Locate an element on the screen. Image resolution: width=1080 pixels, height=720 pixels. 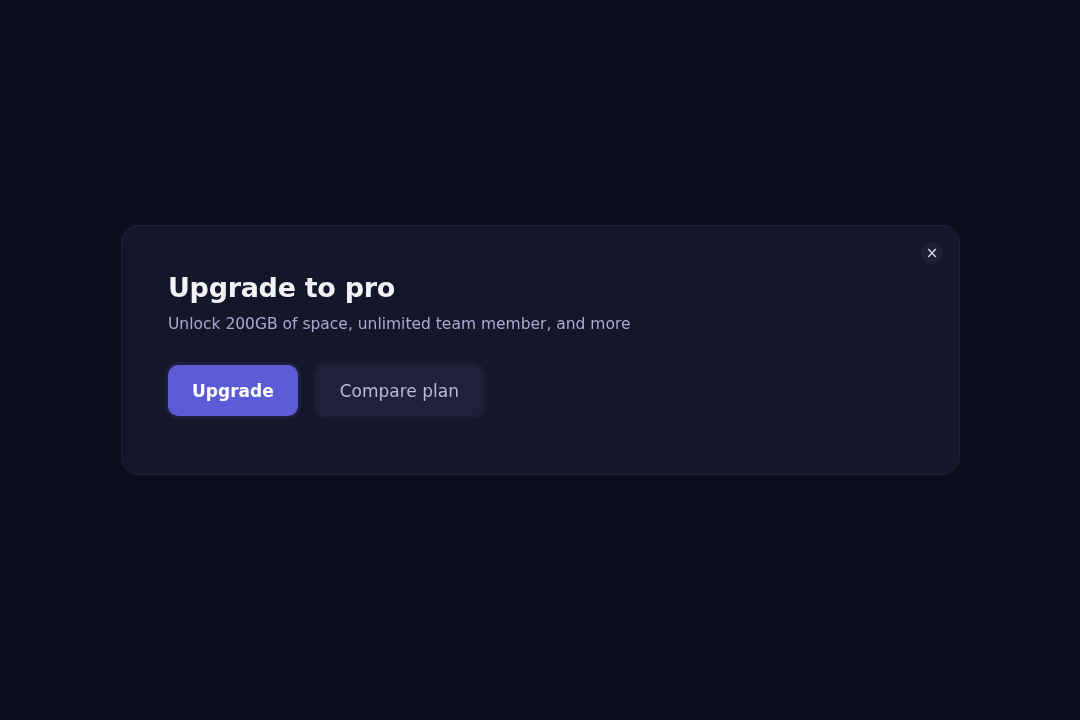
upgrade-button: Upgrade is located at coordinates (233, 390).